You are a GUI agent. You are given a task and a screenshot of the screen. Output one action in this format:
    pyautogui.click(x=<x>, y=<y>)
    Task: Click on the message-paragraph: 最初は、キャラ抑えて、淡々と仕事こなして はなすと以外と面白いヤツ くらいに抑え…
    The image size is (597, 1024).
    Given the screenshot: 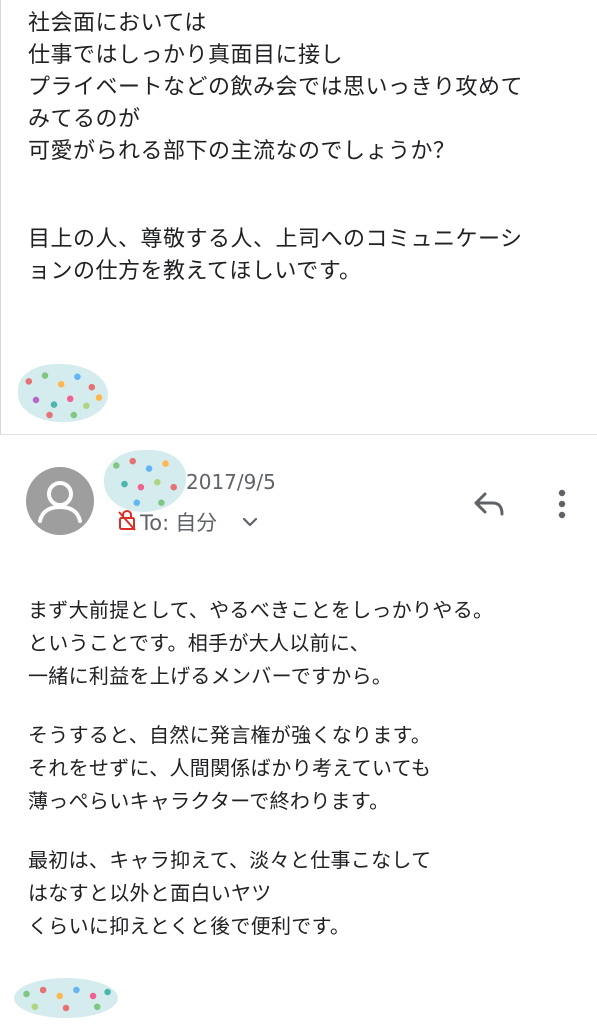 What is the action you would take?
    pyautogui.click(x=303, y=893)
    